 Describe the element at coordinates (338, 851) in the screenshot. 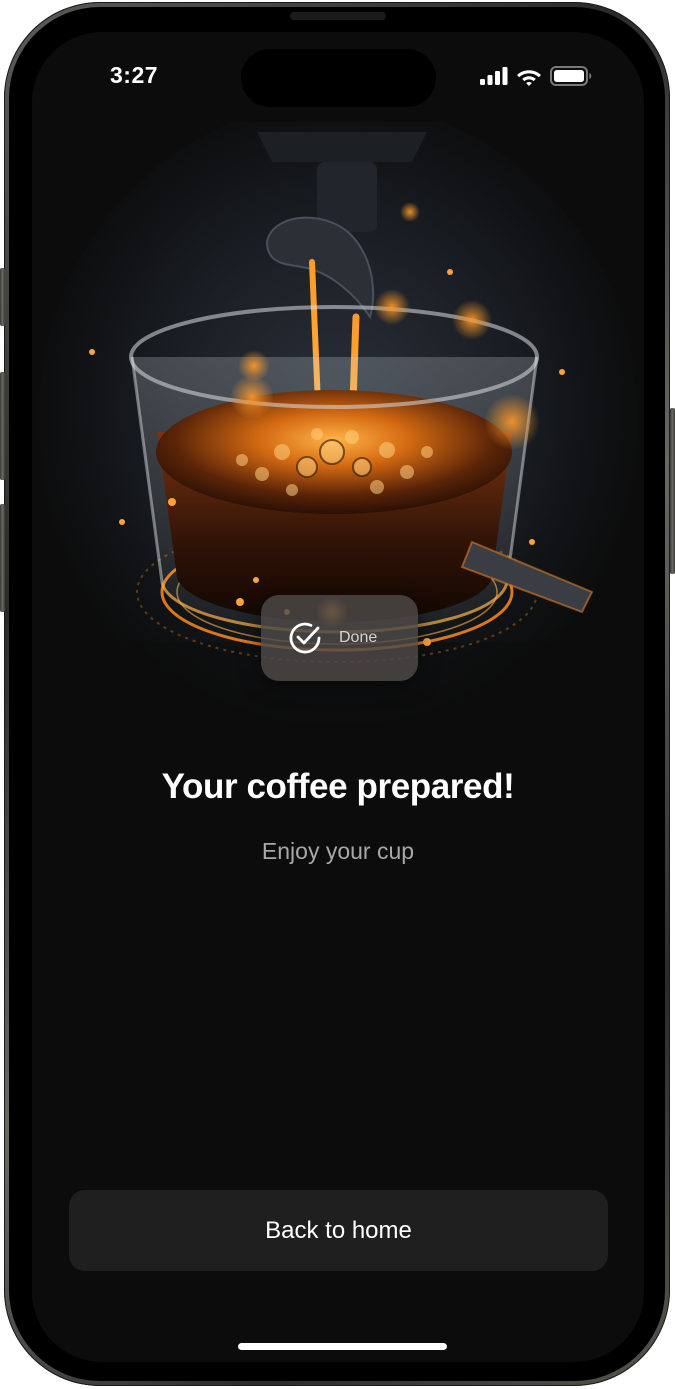

I see `page-subtitle: Enjoy your cup` at that location.